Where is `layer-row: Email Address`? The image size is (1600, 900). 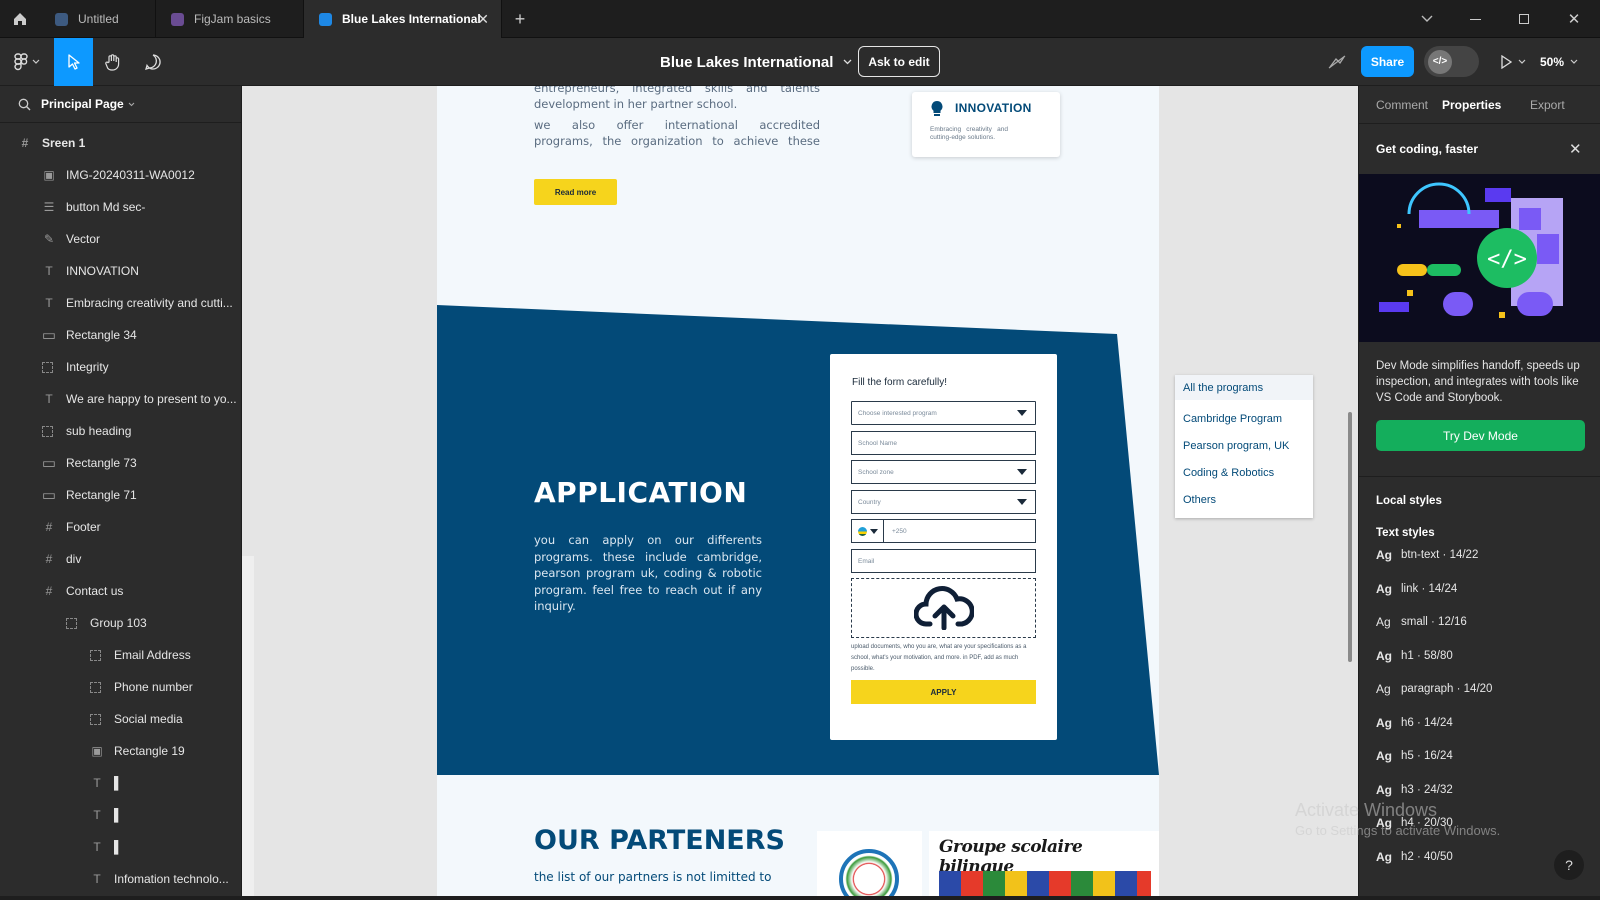 layer-row: Email Address is located at coordinates (120, 655).